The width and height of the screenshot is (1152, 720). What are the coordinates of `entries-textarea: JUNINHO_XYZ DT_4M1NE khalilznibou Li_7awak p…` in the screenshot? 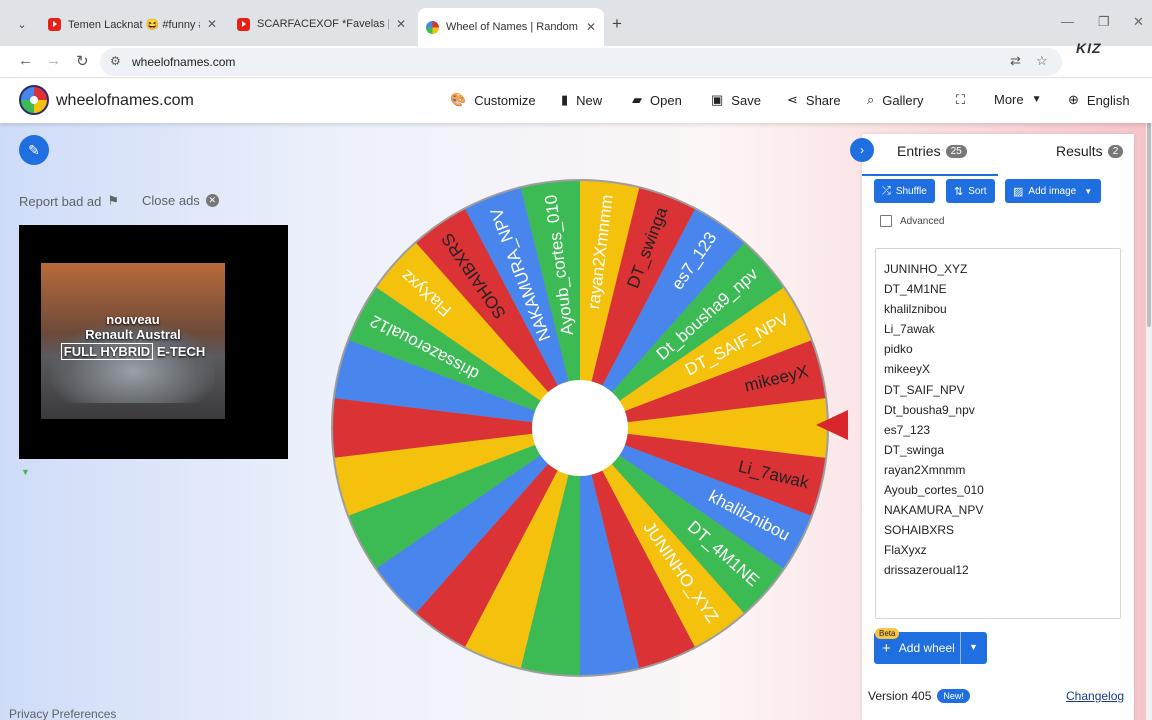 It's located at (998, 433).